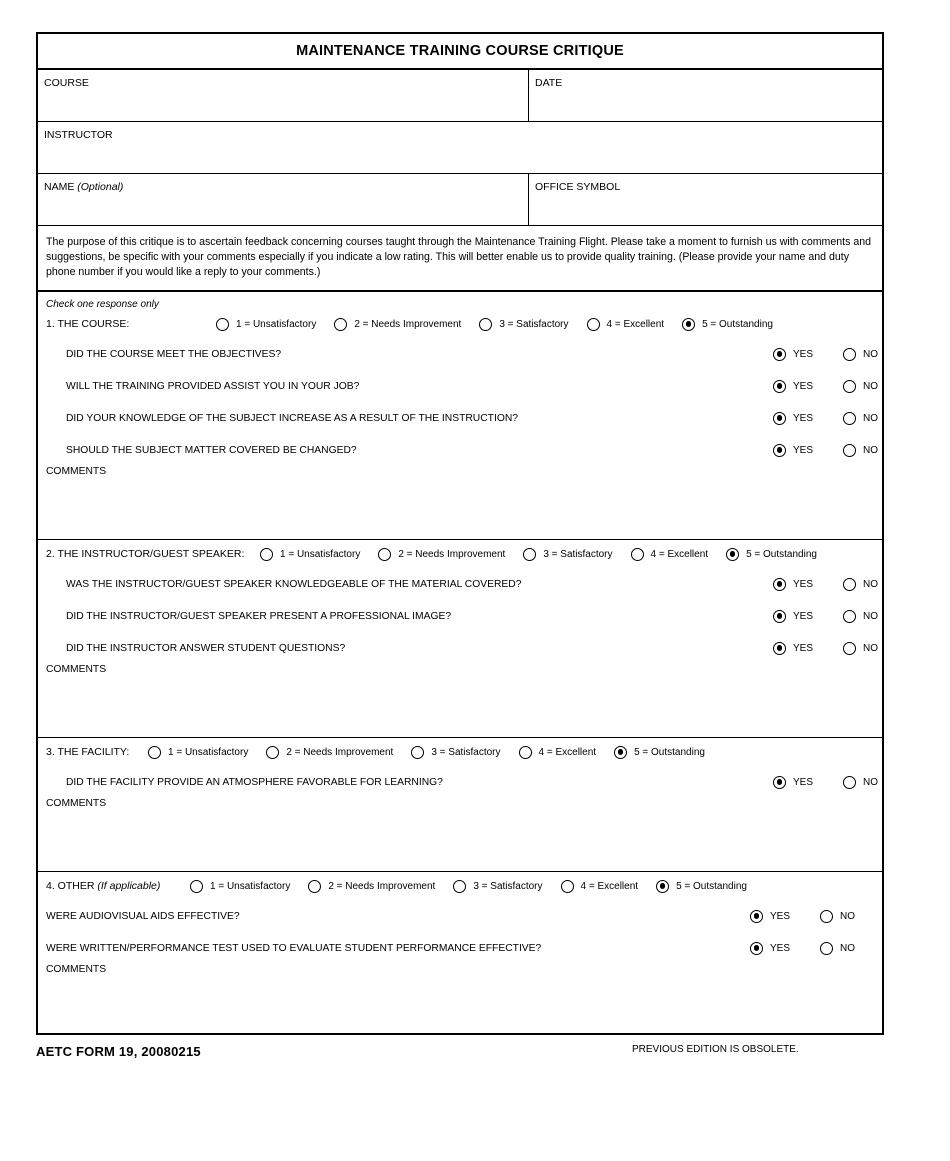 The height and width of the screenshot is (1161, 950). Describe the element at coordinates (283, 199) in the screenshot. I see `name-field: NAME (Optional)` at that location.